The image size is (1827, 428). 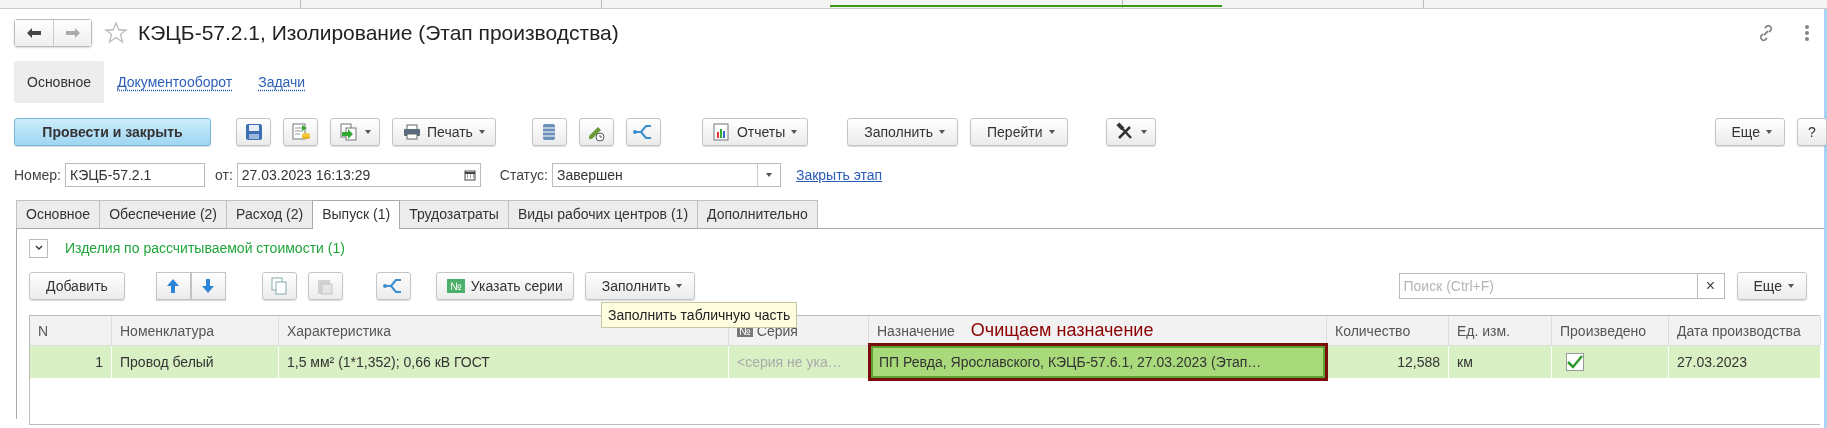 What do you see at coordinates (72, 33) in the screenshot?
I see `arrow-right-icon` at bounding box center [72, 33].